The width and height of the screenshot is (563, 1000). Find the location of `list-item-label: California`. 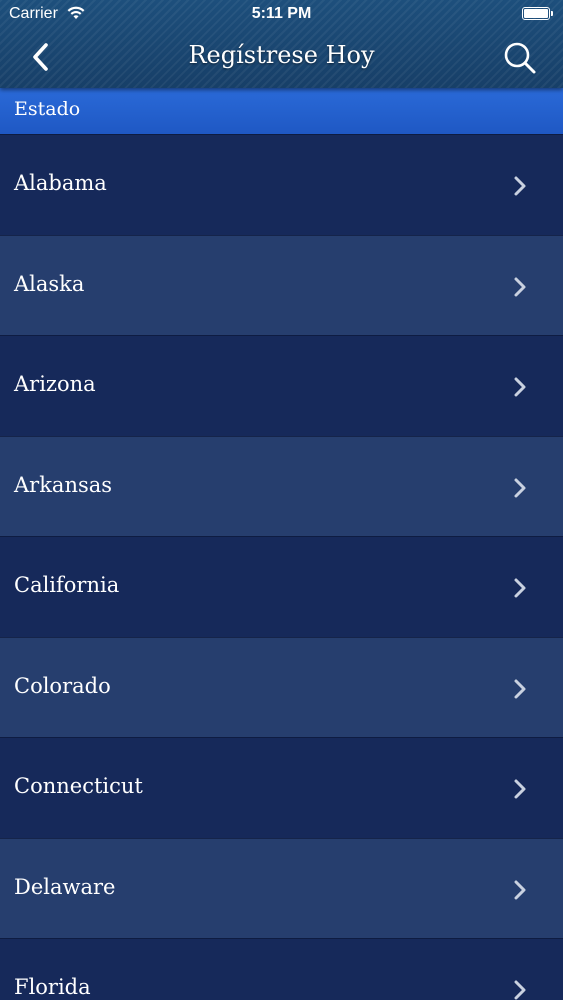

list-item-label: California is located at coordinates (67, 585).